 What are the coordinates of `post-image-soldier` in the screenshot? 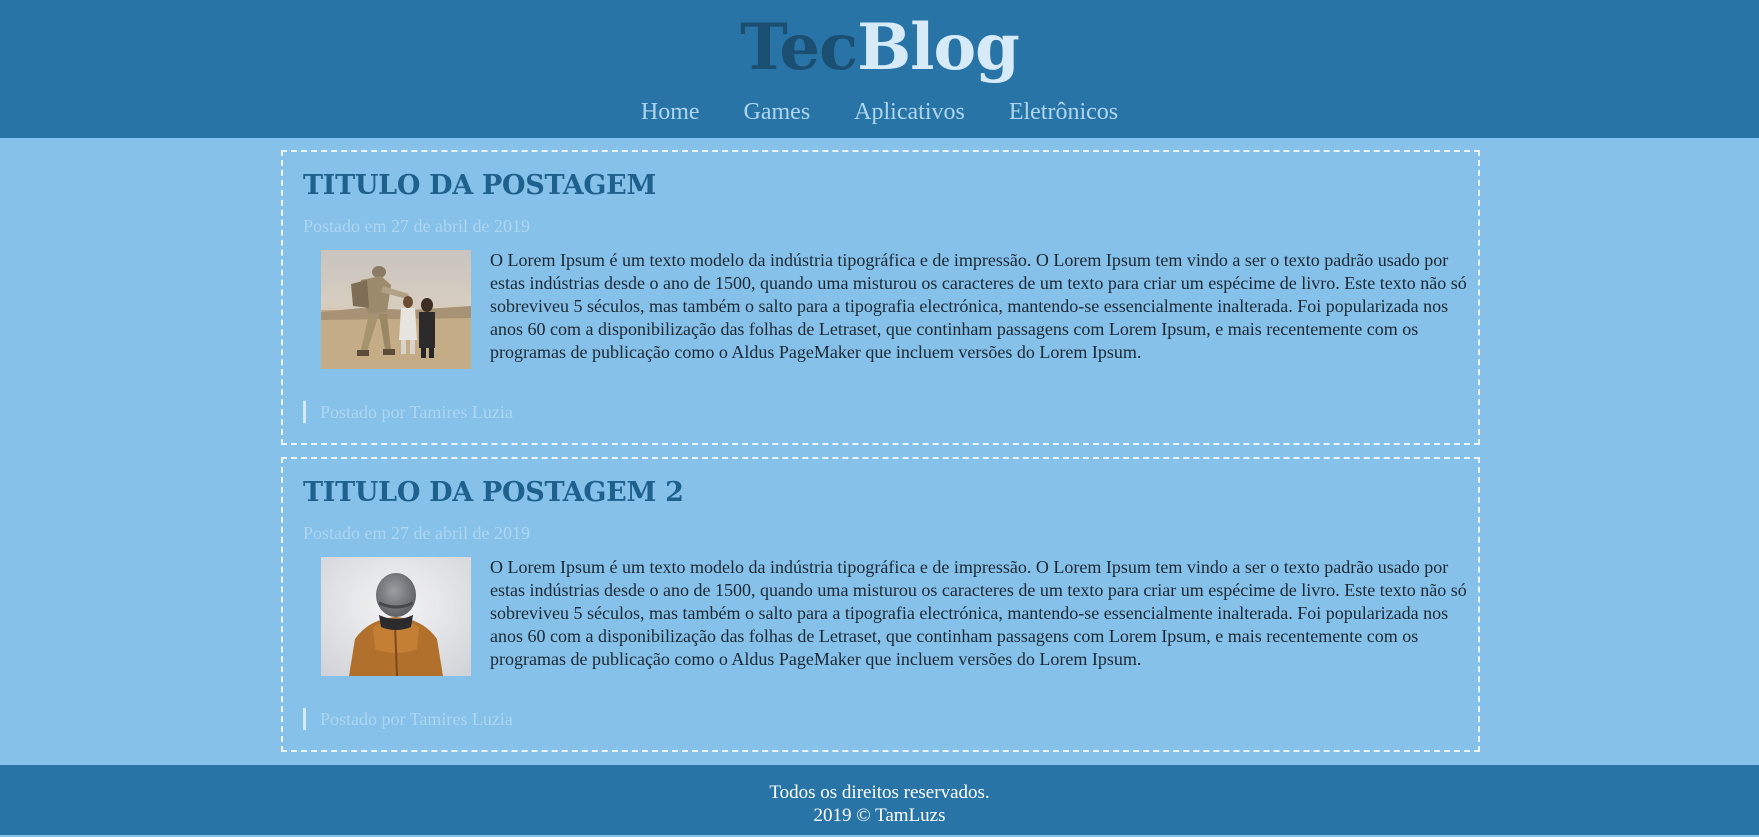 It's located at (396, 309).